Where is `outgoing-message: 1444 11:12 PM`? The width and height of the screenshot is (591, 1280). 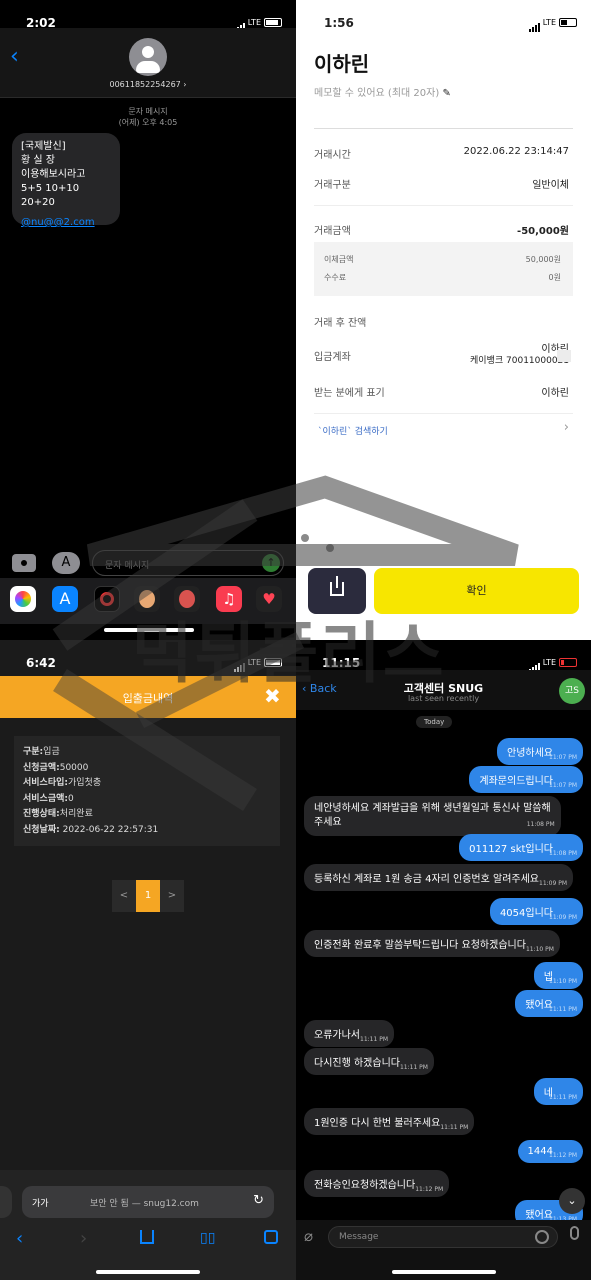 outgoing-message: 1444 11:12 PM is located at coordinates (550, 1151).